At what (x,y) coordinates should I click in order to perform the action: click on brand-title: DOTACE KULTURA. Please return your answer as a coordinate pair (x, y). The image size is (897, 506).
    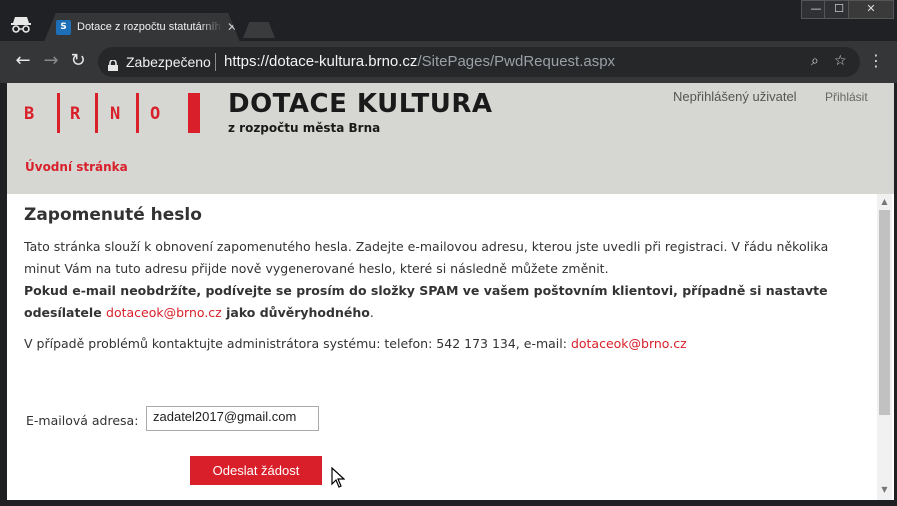
    Looking at the image, I should click on (360, 104).